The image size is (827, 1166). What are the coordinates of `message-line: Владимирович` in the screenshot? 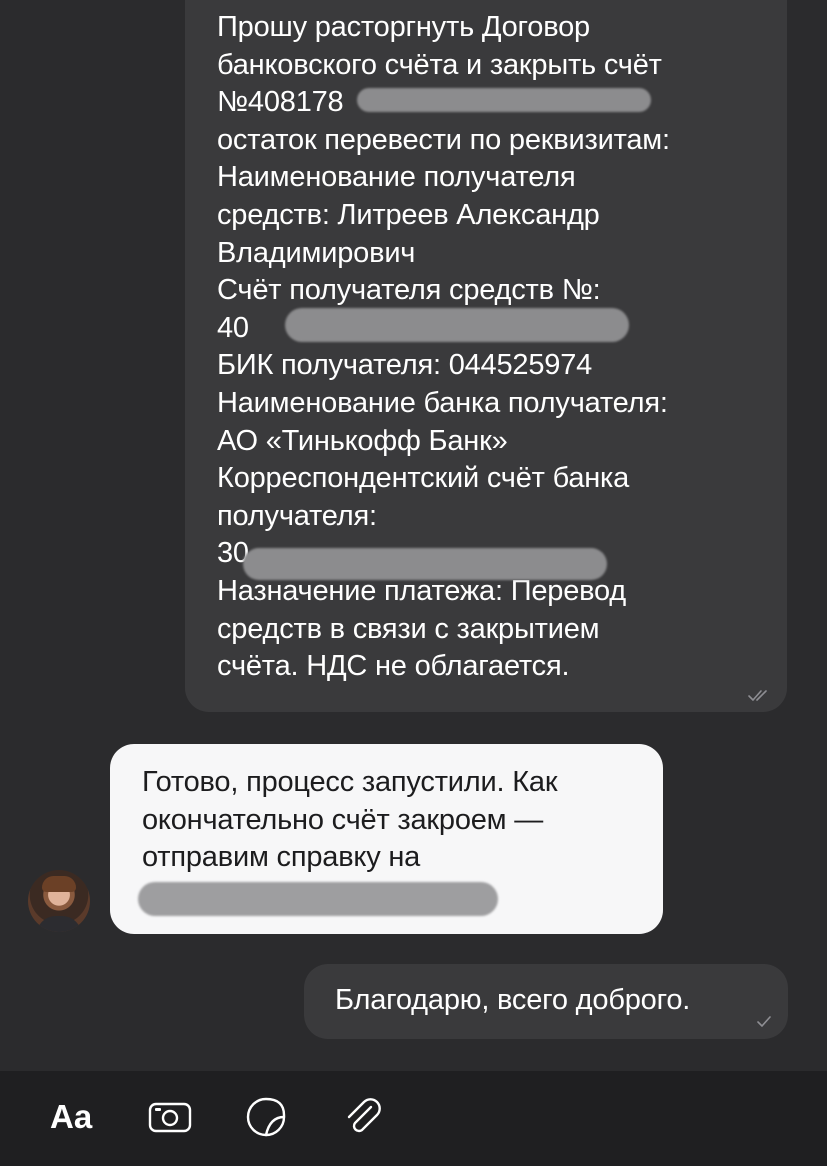 It's located at (316, 252).